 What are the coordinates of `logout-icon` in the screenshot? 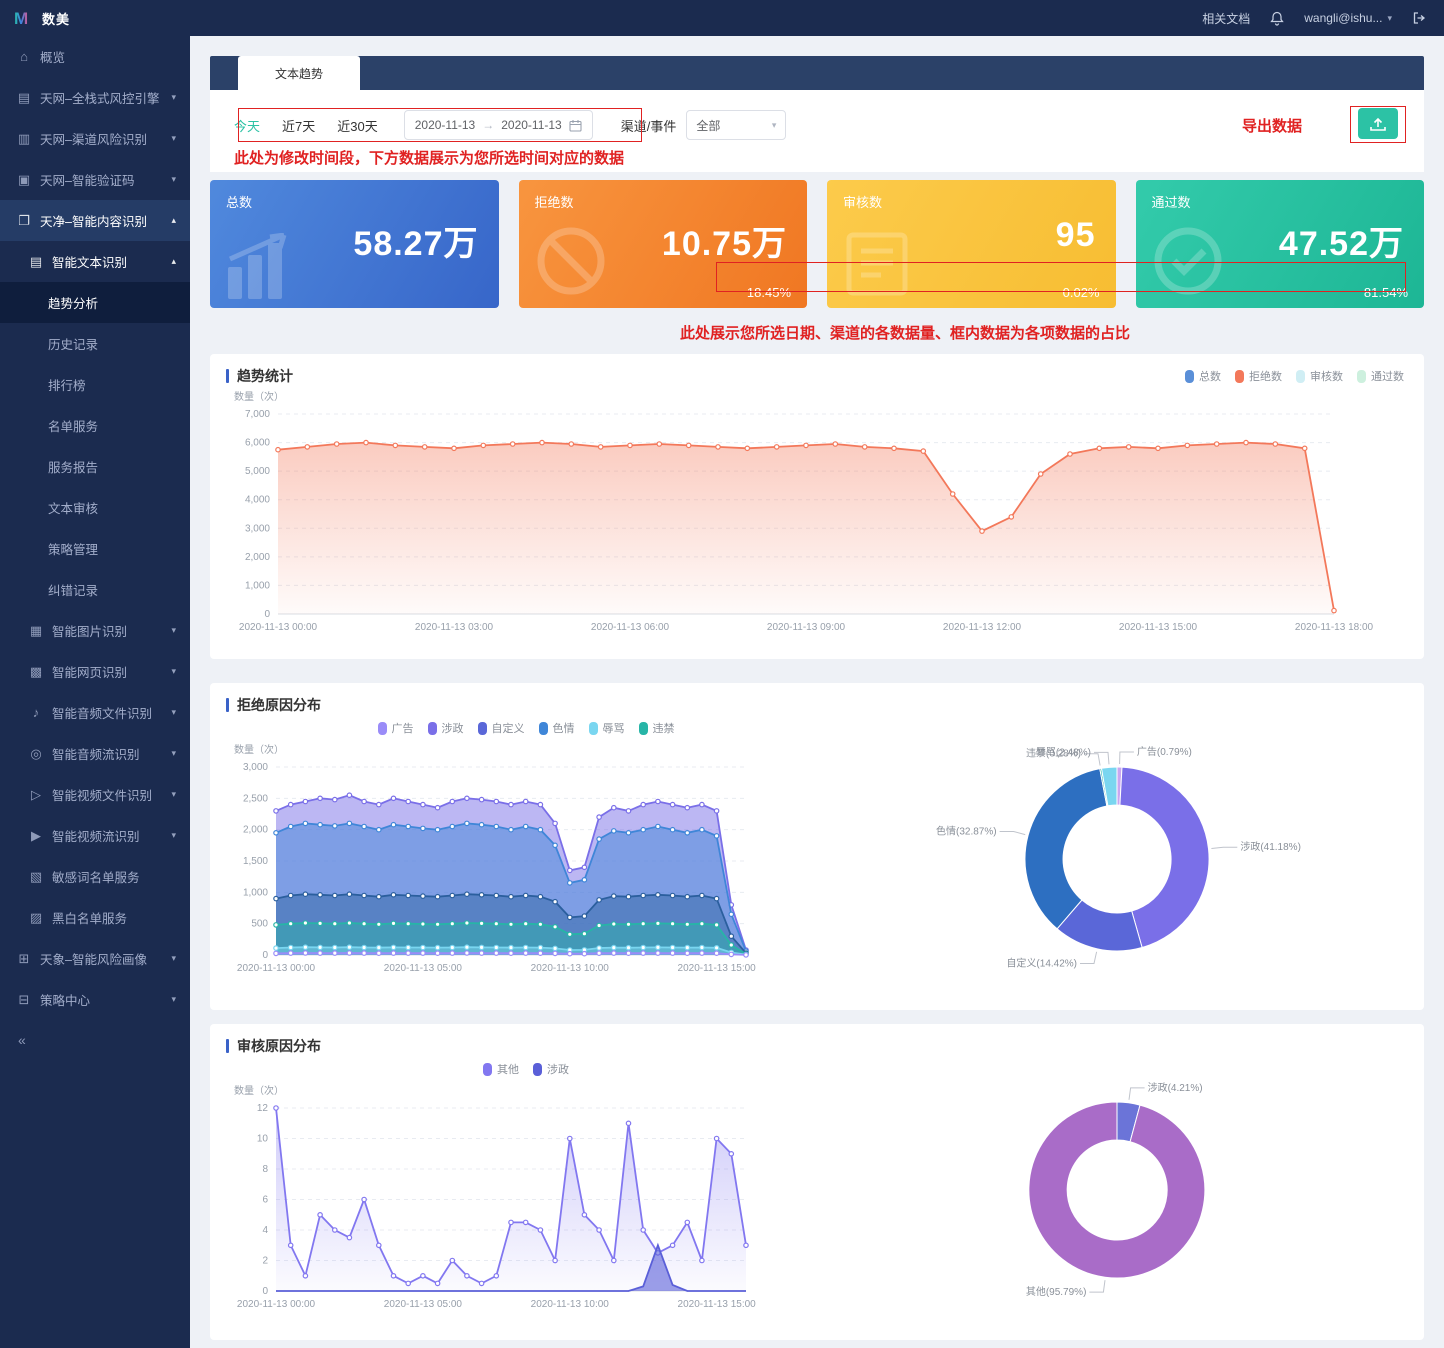 It's located at (1419, 18).